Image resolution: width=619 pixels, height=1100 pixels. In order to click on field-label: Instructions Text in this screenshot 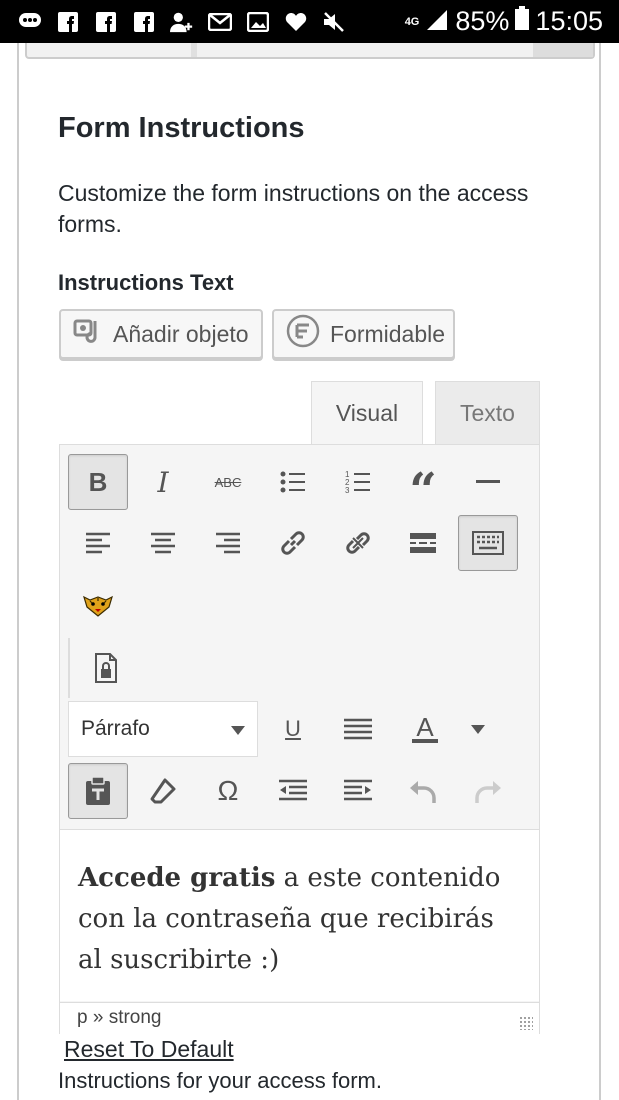, I will do `click(146, 282)`.